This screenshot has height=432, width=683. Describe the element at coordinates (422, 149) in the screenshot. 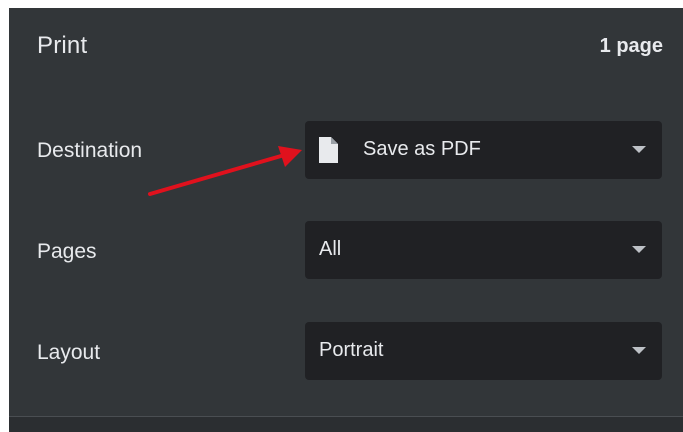

I see `destination-value: Save as PDF` at that location.